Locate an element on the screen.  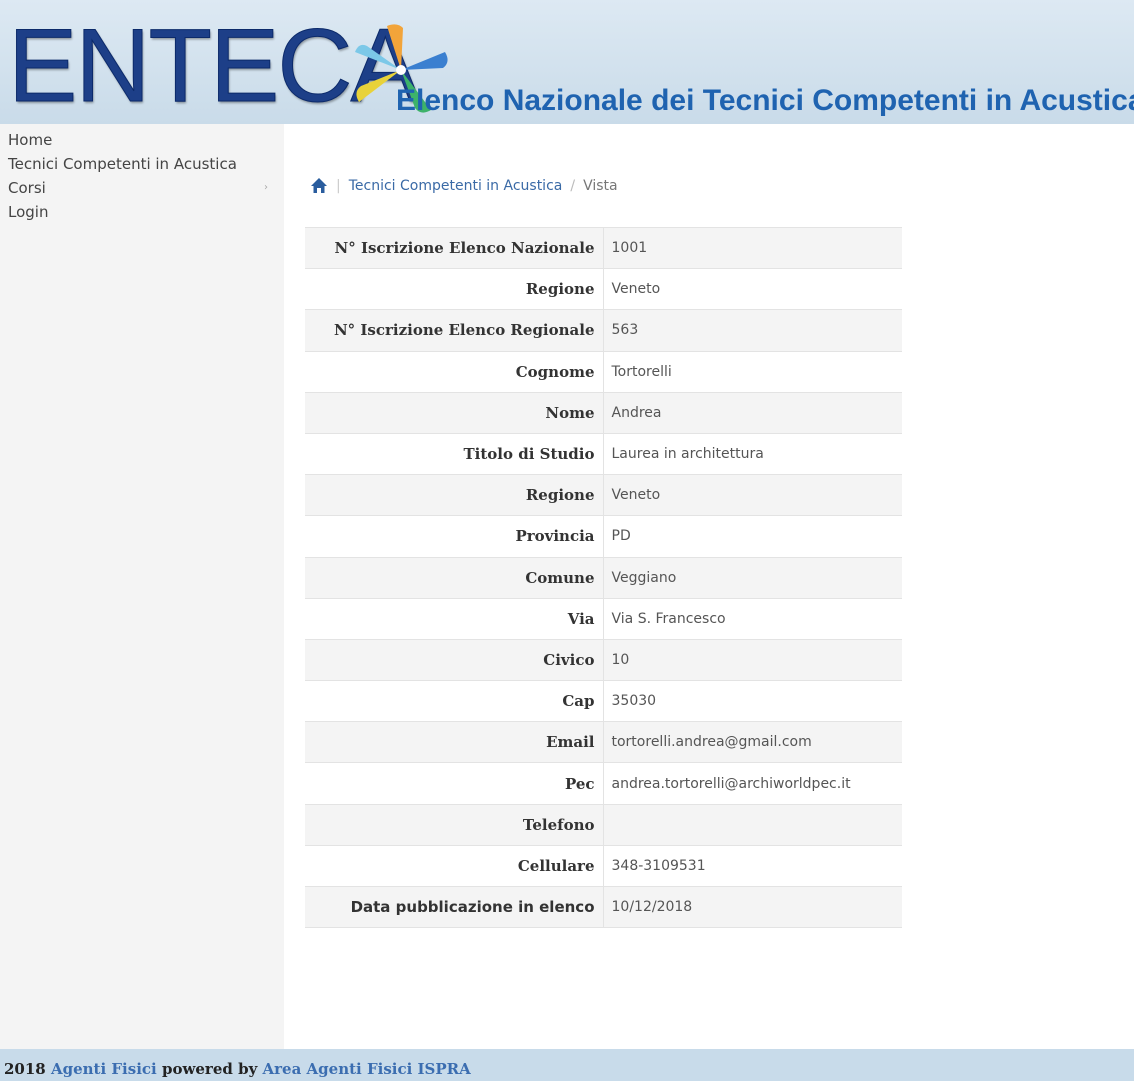
table-row: Cellulare 348-3109531 is located at coordinates (603, 865).